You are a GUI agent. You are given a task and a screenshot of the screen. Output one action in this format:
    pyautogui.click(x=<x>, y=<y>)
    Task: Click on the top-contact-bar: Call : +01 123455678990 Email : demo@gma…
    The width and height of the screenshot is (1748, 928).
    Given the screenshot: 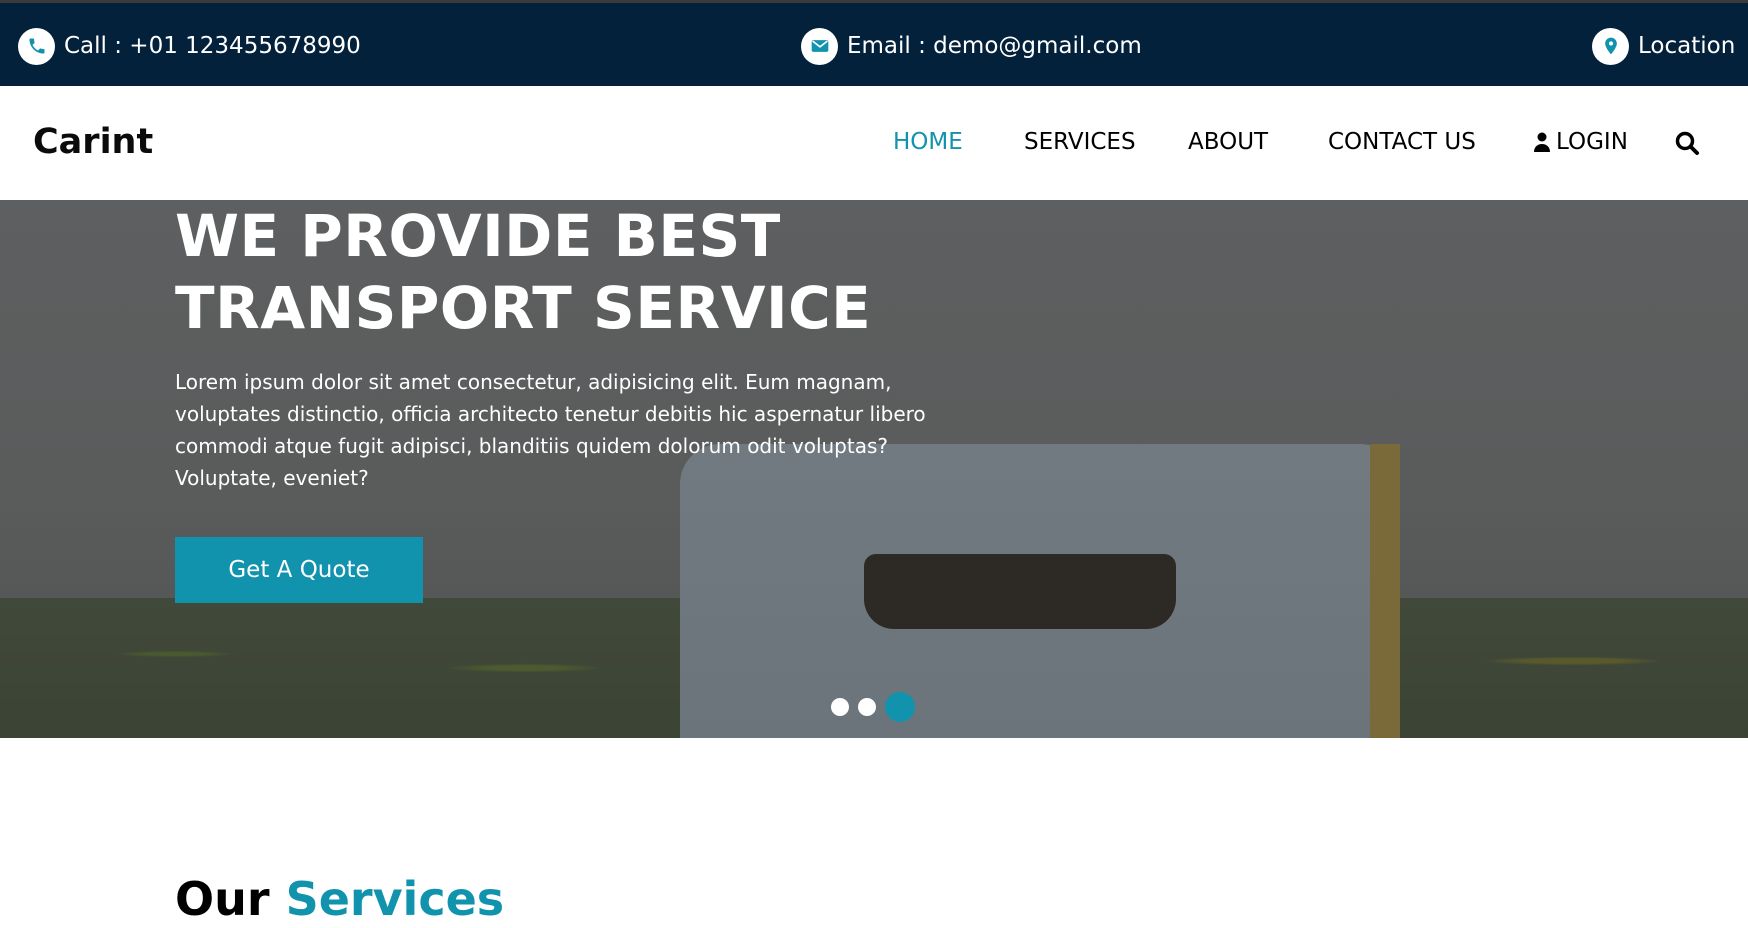 What is the action you would take?
    pyautogui.click(x=874, y=43)
    